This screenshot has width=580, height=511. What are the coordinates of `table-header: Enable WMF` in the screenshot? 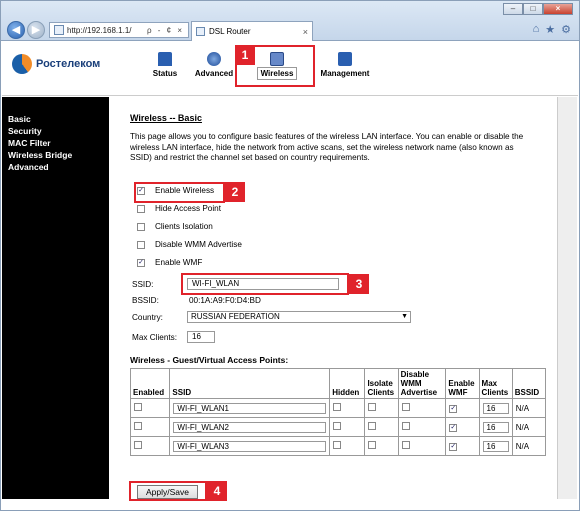 It's located at (462, 383).